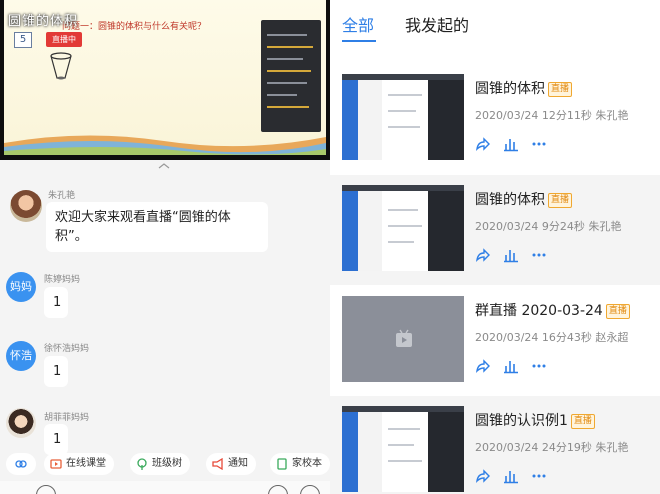 Image resolution: width=660 pixels, height=494 pixels. What do you see at coordinates (548, 226) in the screenshot?
I see `replay-meta: 2020/03/24 9分24秒 朱孔艳` at bounding box center [548, 226].